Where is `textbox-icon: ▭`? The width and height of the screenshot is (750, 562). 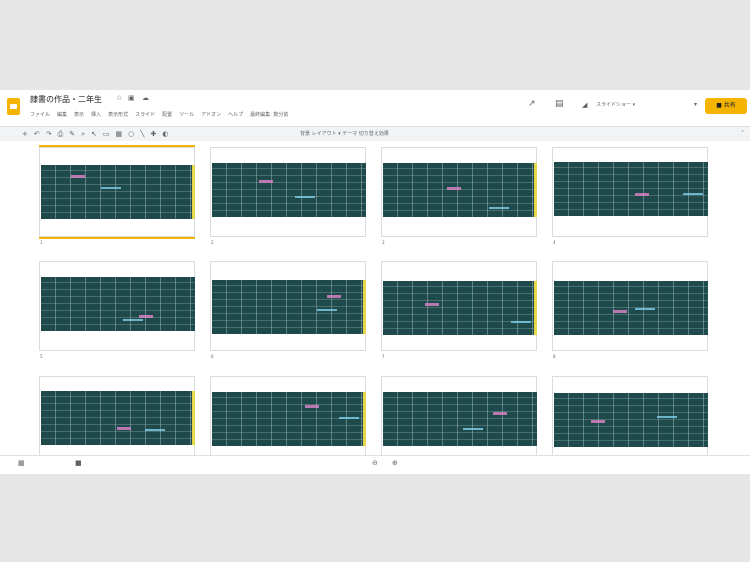 textbox-icon: ▭ is located at coordinates (106, 134).